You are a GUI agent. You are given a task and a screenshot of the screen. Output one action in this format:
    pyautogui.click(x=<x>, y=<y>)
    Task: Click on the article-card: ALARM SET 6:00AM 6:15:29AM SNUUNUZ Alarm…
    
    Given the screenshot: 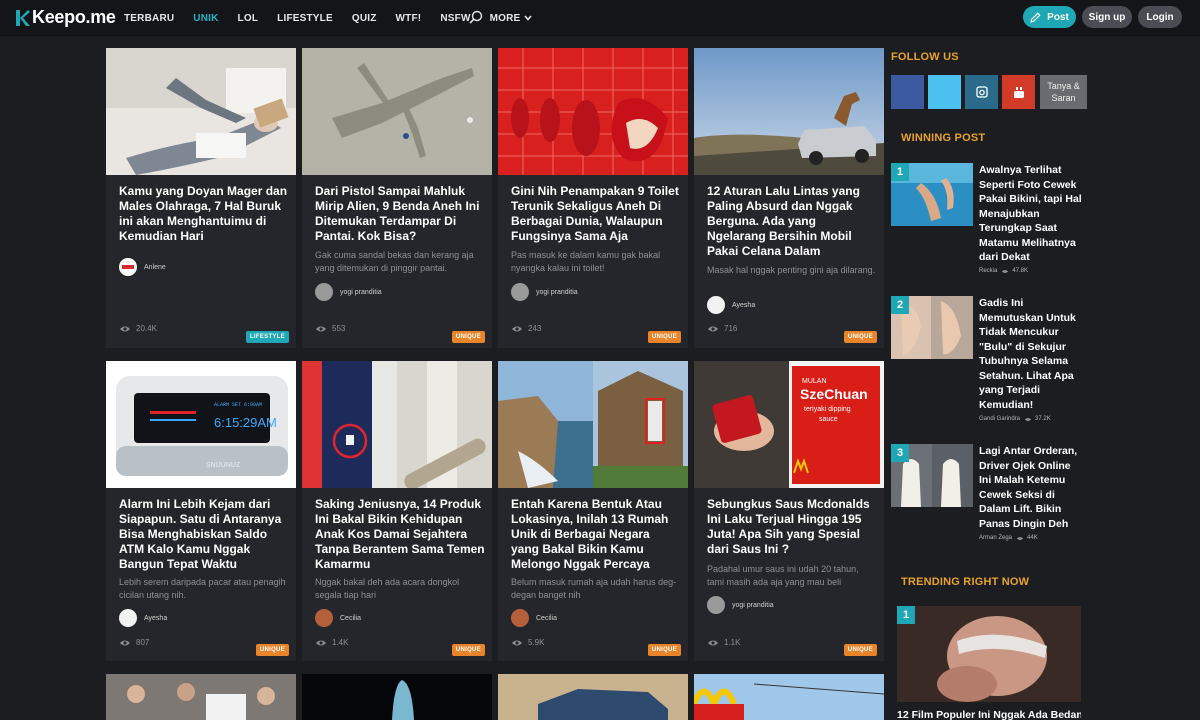 What is the action you would take?
    pyautogui.click(x=201, y=511)
    